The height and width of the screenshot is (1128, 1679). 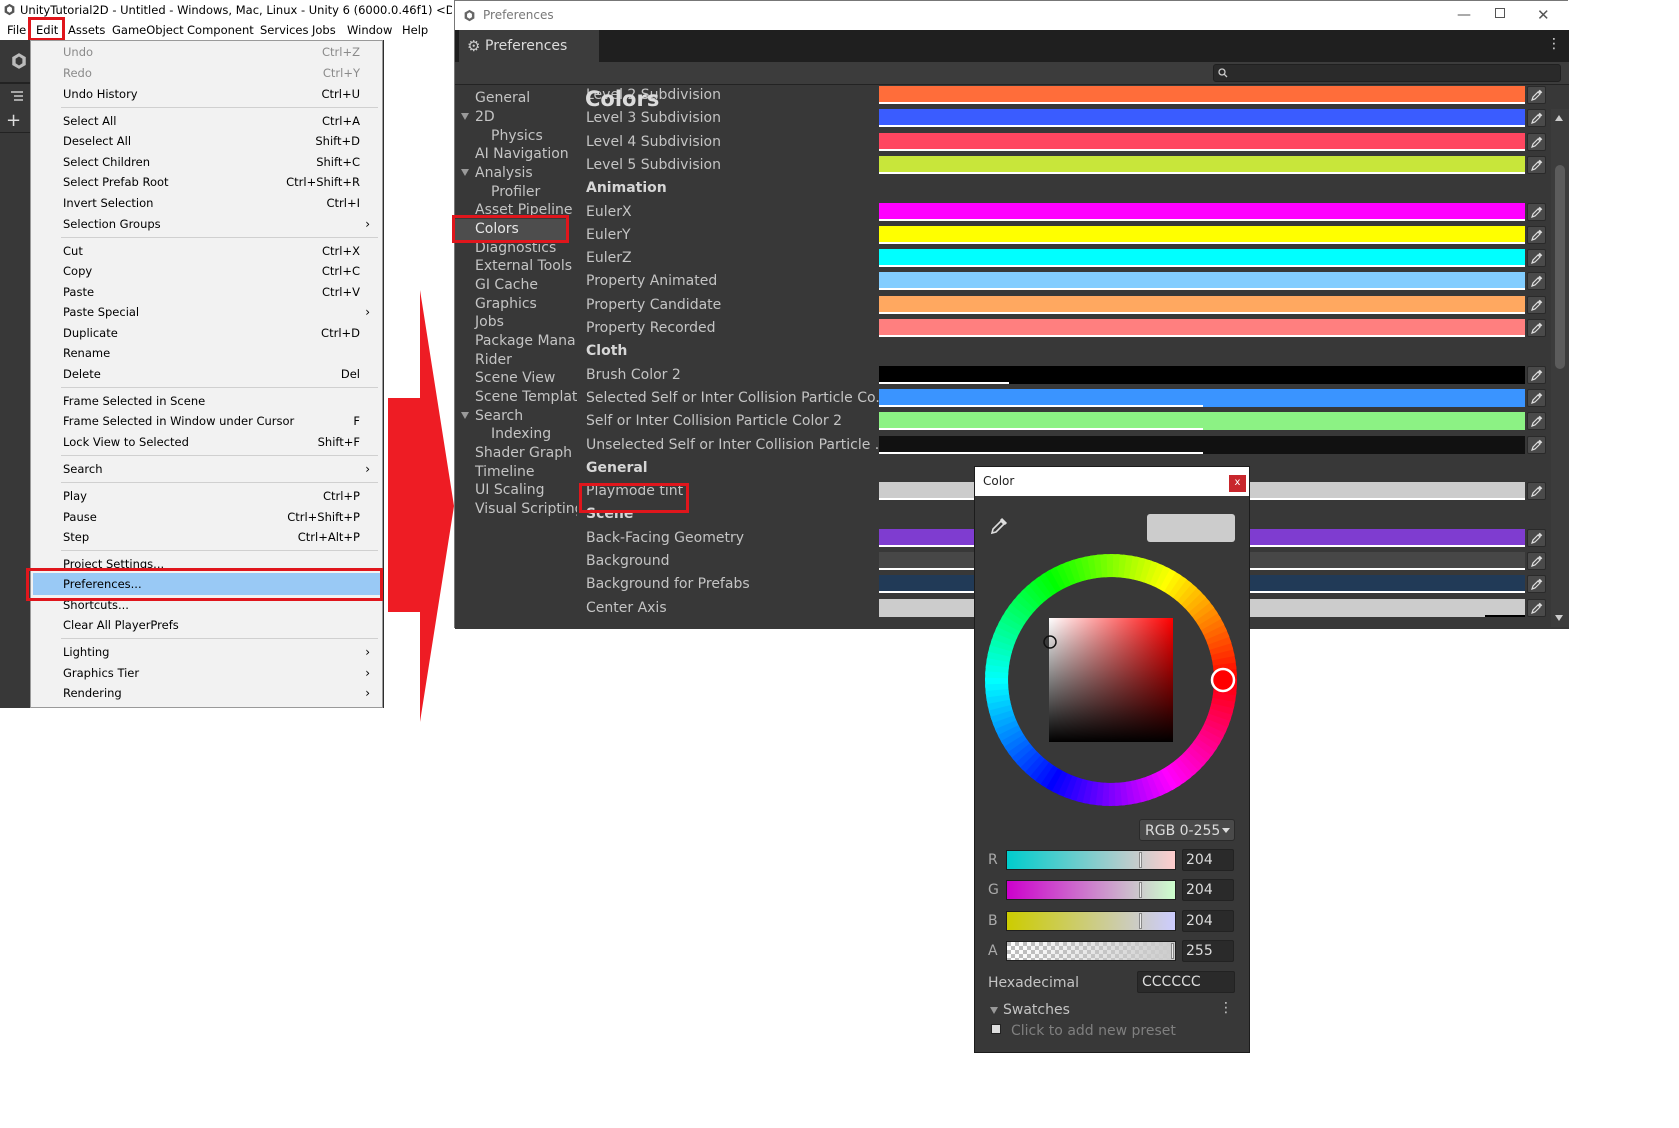 I want to click on menu-item-delete: Delete, so click(x=82, y=374).